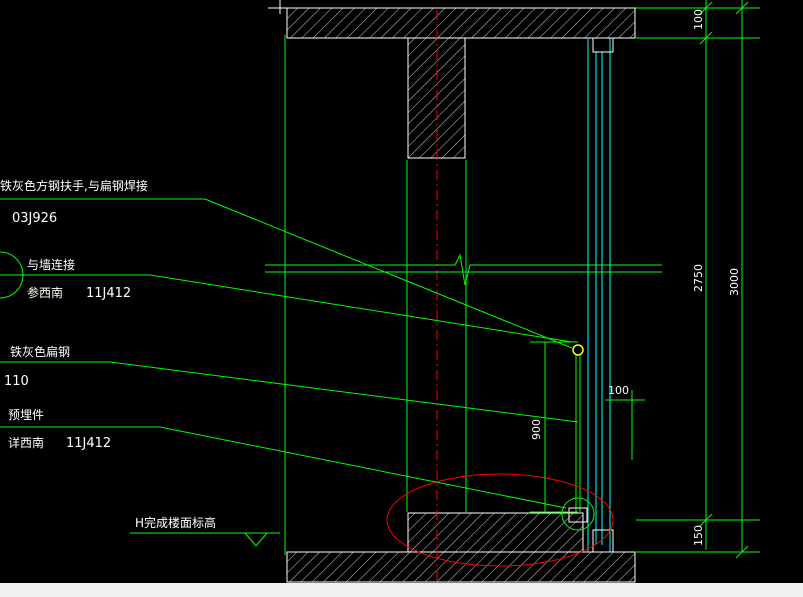  I want to click on dim-offset: 100, so click(618, 390).